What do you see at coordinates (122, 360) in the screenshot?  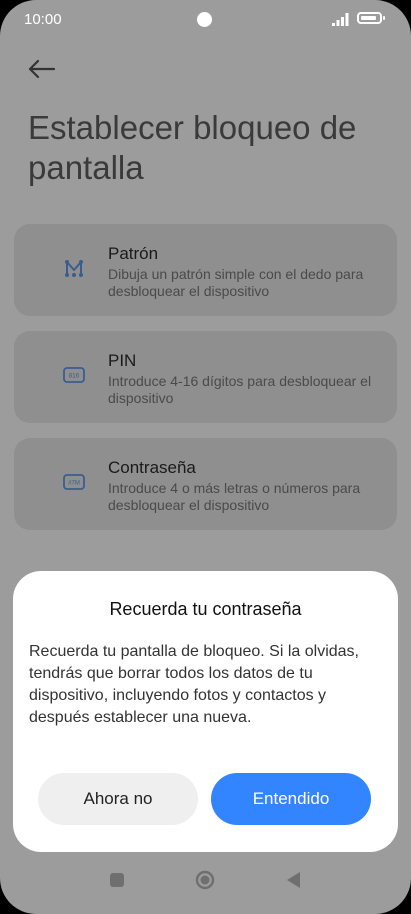 I see `option-pin-title: PIN` at bounding box center [122, 360].